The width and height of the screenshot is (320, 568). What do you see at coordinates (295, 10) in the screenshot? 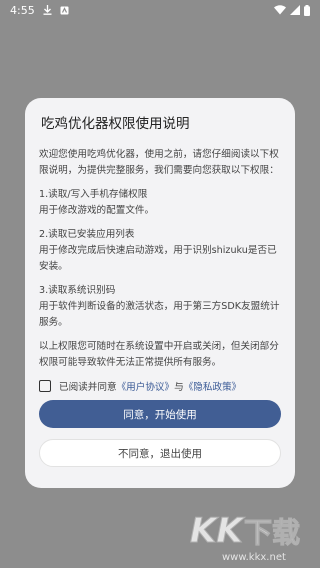
I see `signal-icon` at bounding box center [295, 10].